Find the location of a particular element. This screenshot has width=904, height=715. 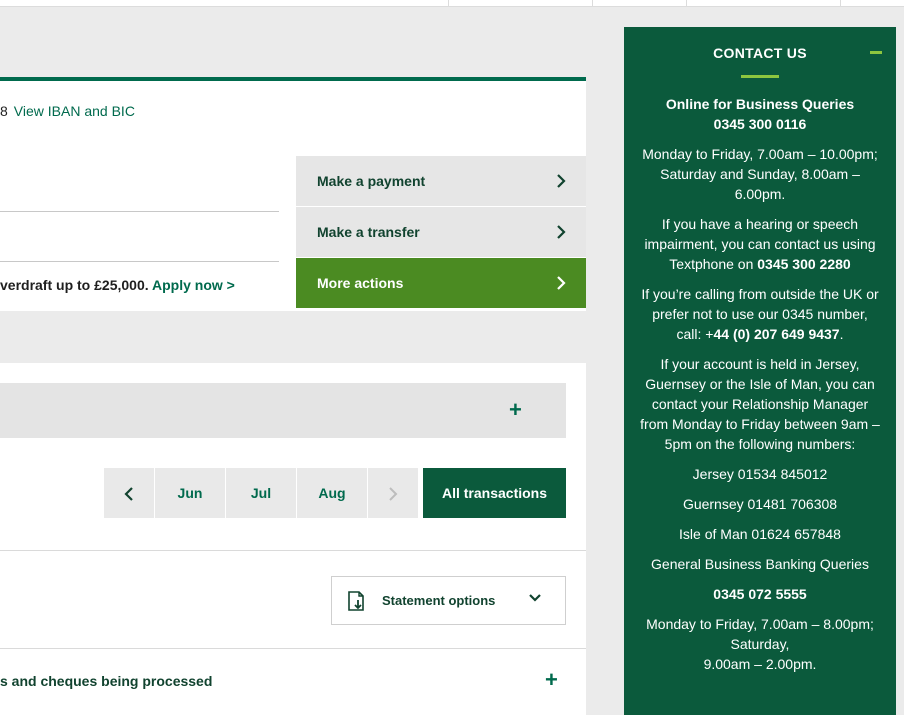

overdraft-promo: verdraft up to £25,000. Apply now > is located at coordinates (117, 285).